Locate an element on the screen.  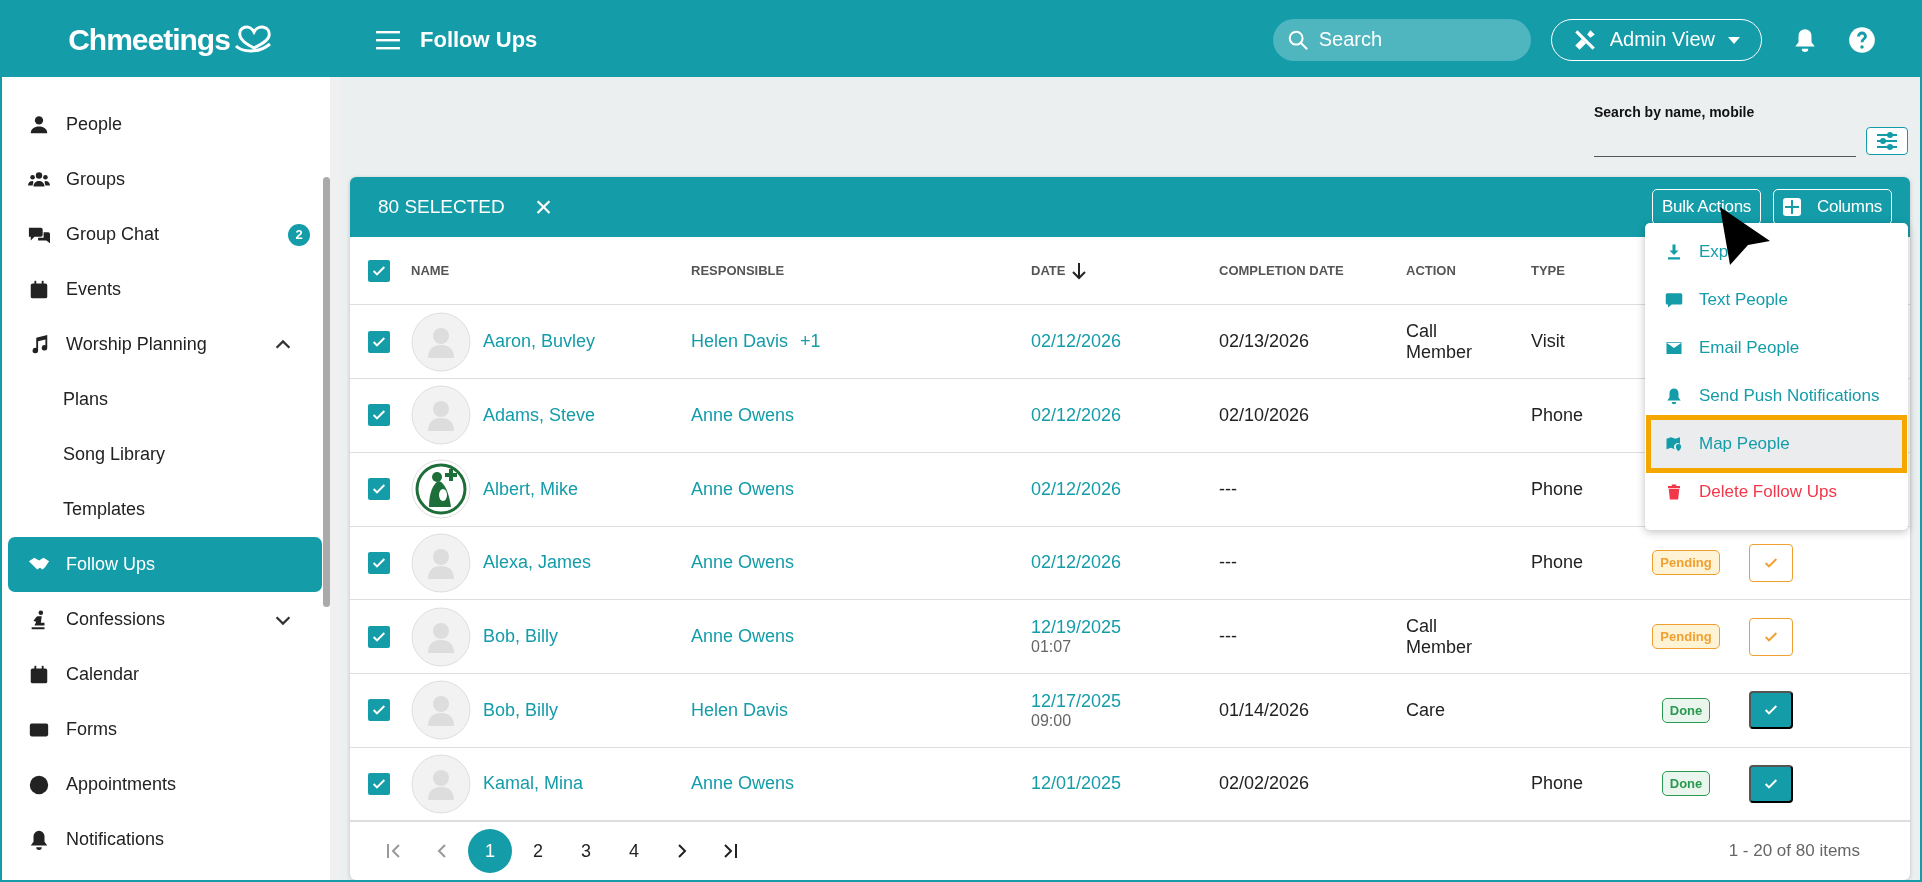
menu-item: Exp is located at coordinates (1776, 252).